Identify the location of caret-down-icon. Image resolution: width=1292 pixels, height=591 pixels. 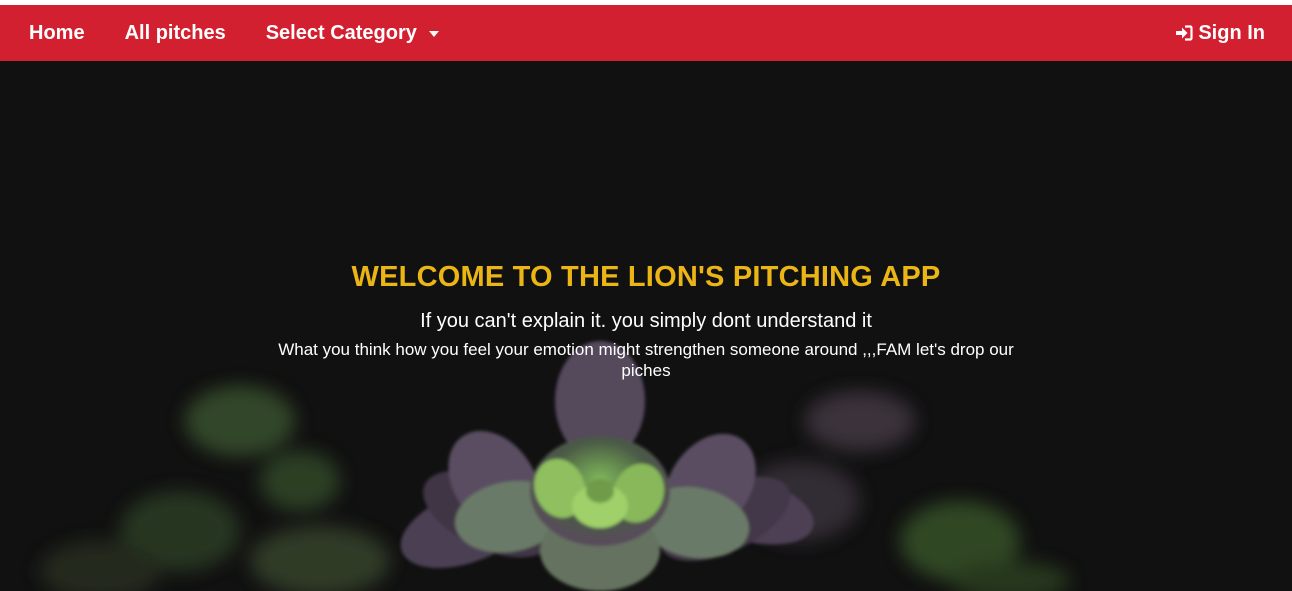
(433, 34).